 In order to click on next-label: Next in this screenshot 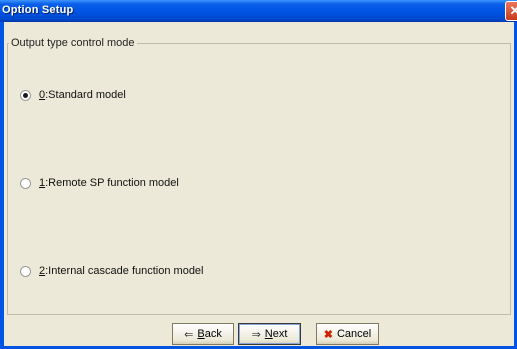, I will do `click(276, 334)`.